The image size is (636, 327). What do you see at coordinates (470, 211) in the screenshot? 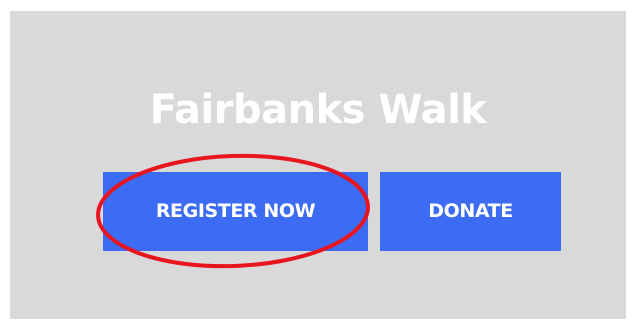
I see `donate-button: DONATE` at bounding box center [470, 211].